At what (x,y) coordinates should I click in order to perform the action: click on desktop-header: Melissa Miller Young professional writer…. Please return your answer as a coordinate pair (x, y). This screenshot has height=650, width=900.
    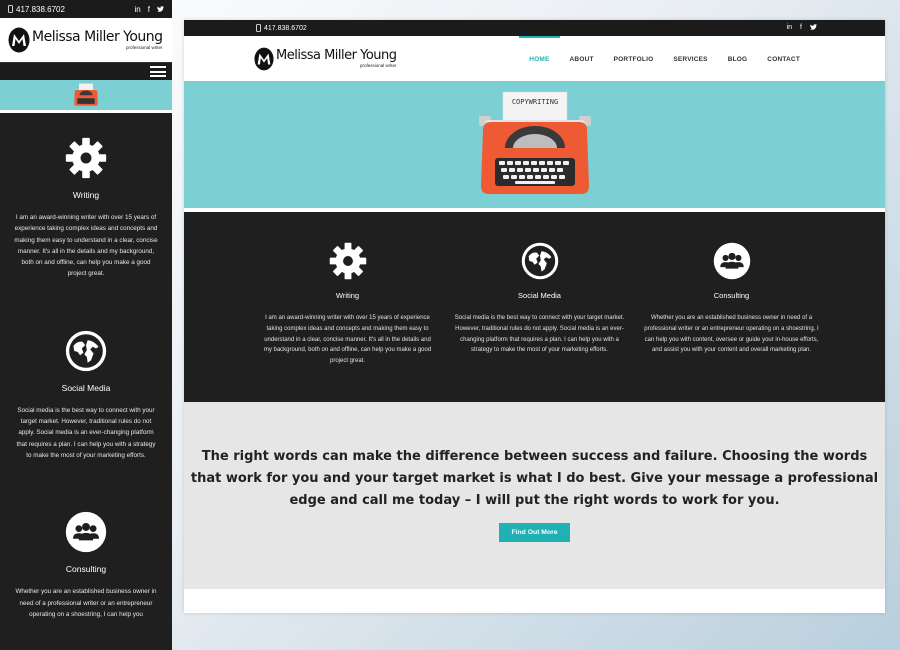
    Looking at the image, I should click on (534, 58).